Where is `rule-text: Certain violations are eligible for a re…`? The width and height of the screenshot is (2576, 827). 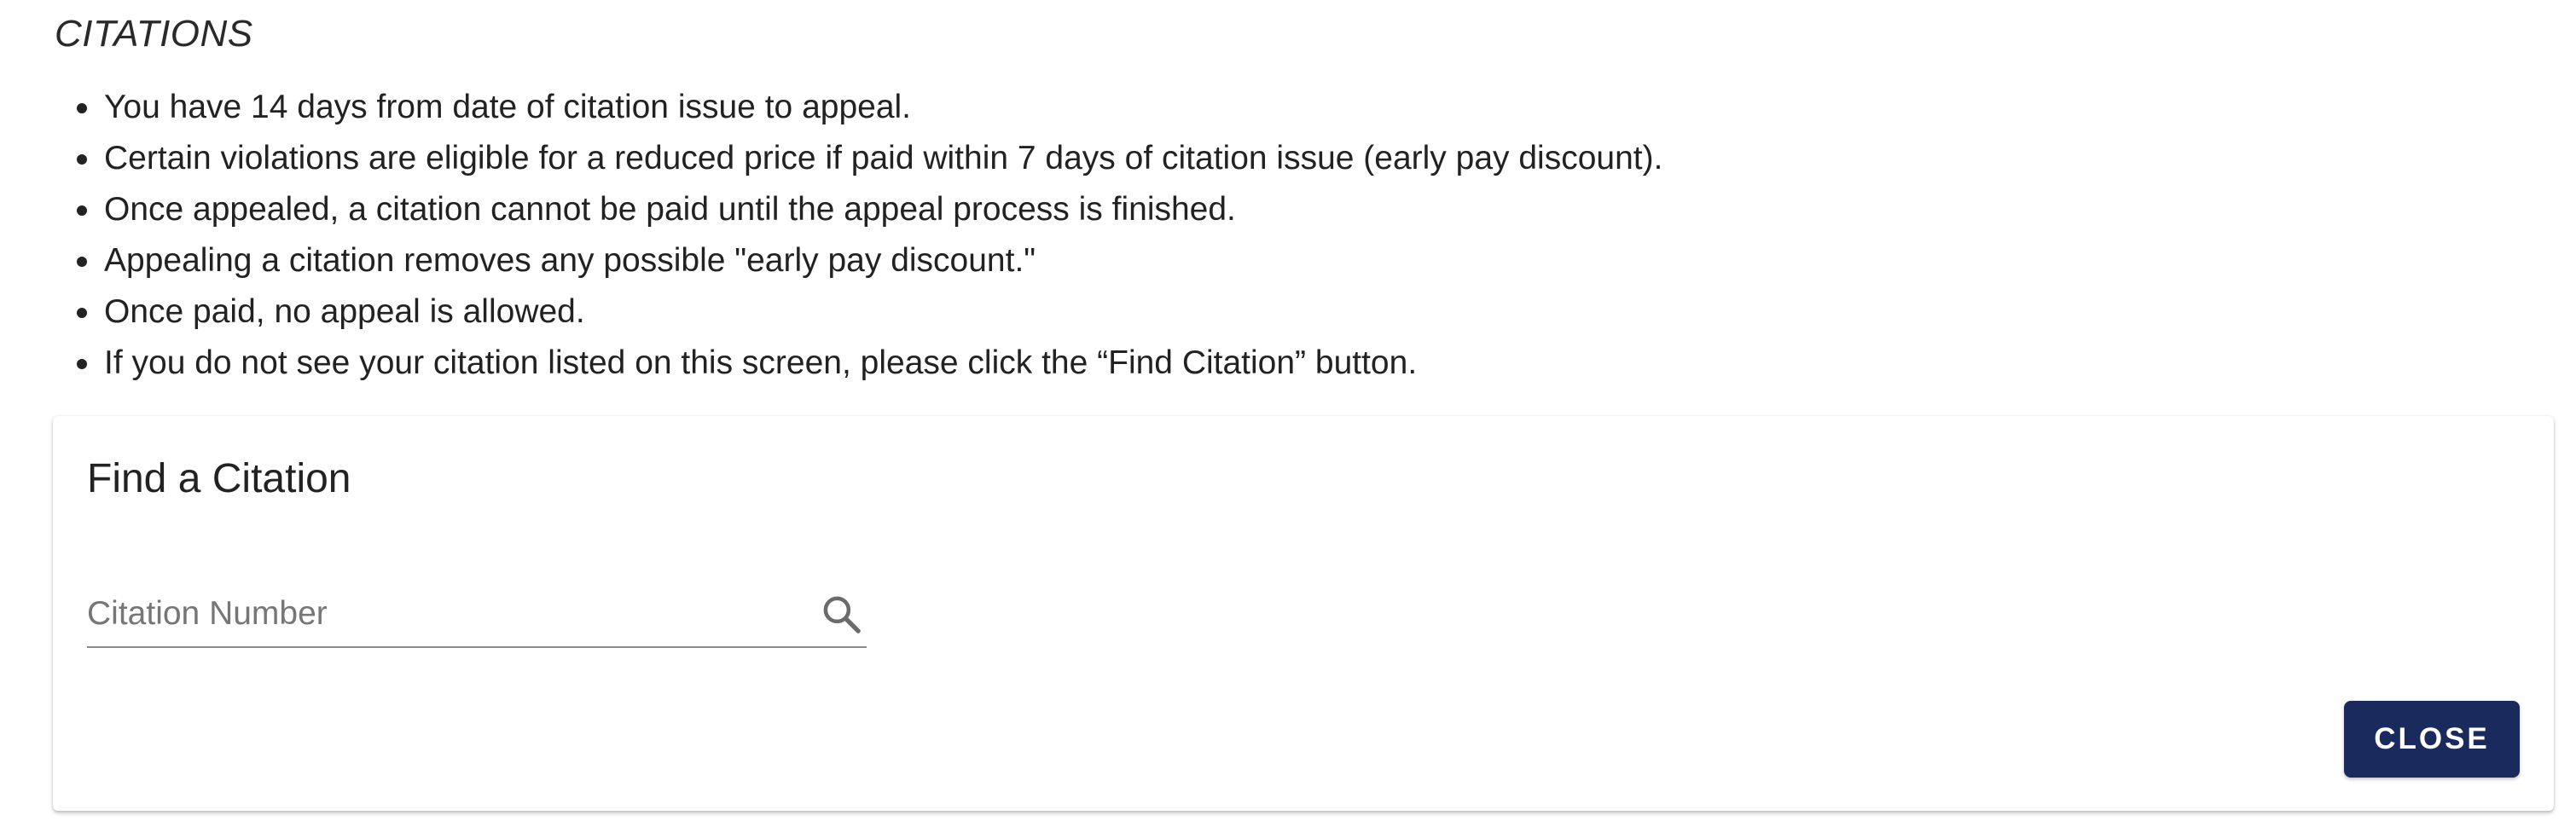
rule-text: Certain violations are eligible for a re… is located at coordinates (883, 158).